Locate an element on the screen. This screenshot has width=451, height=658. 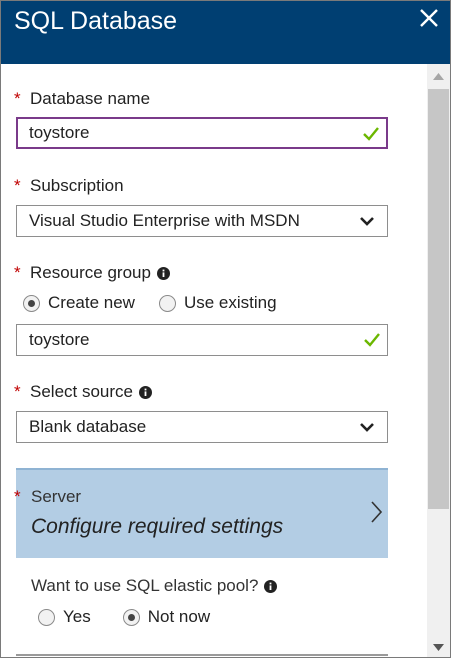
subscription-label-row: * Subscription is located at coordinates (69, 186).